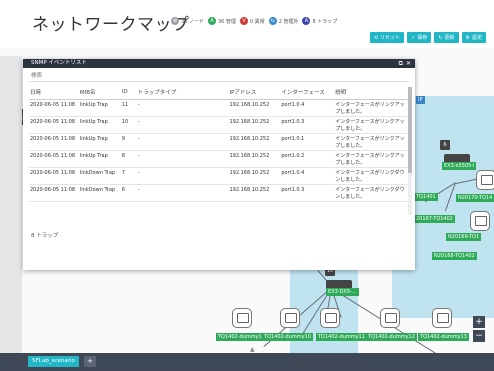 The width and height of the screenshot is (494, 371). I want to click on check-icon: ✓, so click(413, 37).